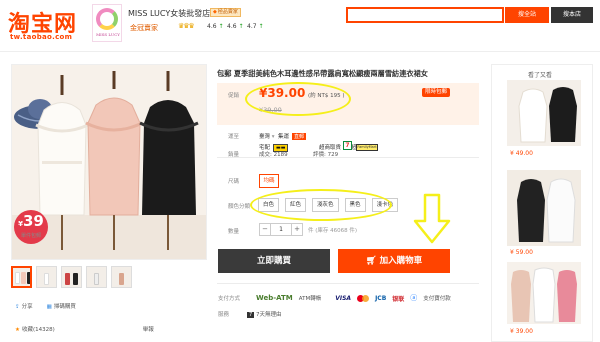  I want to click on recommended-item-2-price: ¥ 59.00, so click(521, 252).